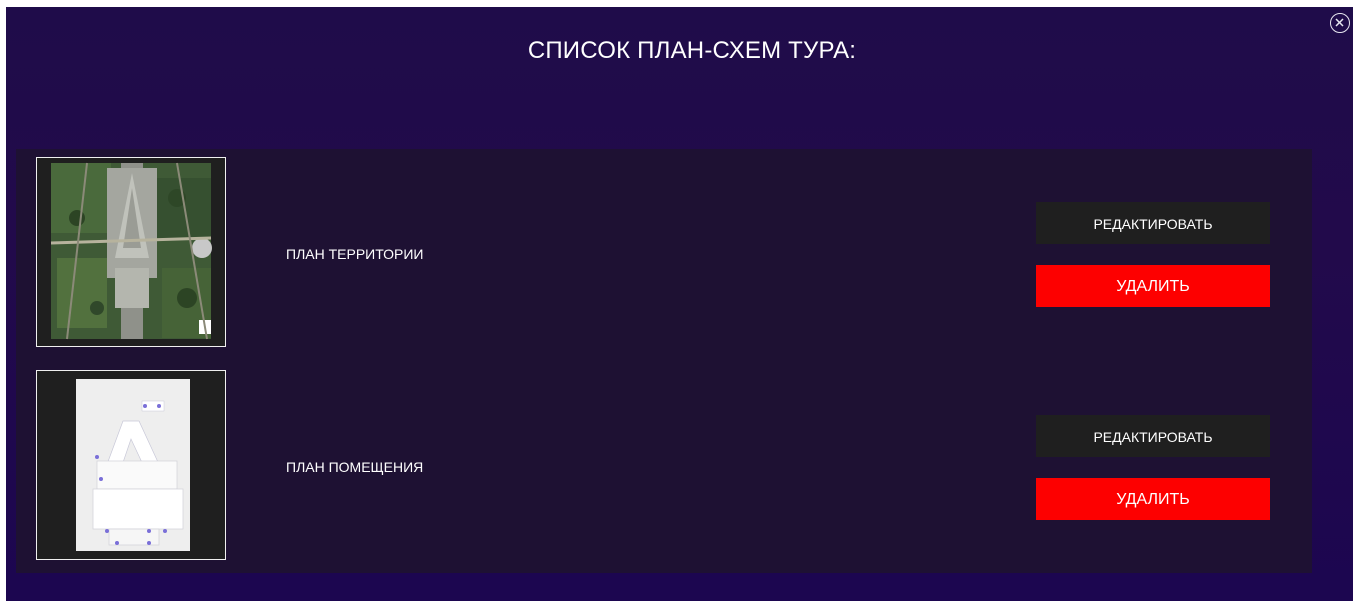 This screenshot has height=601, width=1353. I want to click on satellite-map-thumbnail, so click(131, 252).